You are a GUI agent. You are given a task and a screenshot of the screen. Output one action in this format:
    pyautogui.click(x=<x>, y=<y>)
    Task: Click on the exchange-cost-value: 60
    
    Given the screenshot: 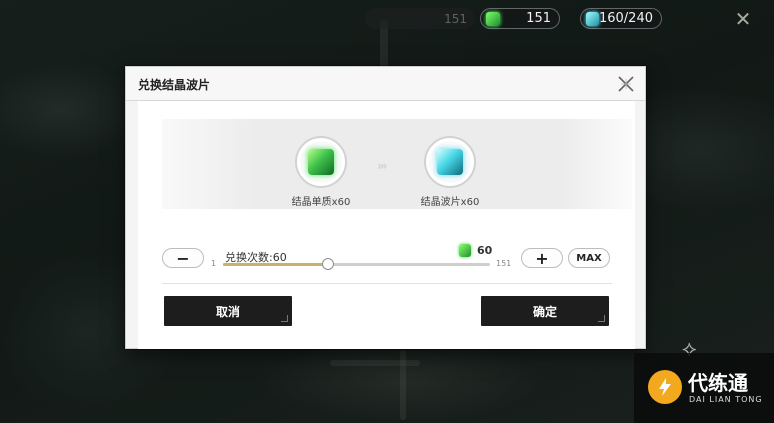 What is the action you would take?
    pyautogui.click(x=485, y=250)
    